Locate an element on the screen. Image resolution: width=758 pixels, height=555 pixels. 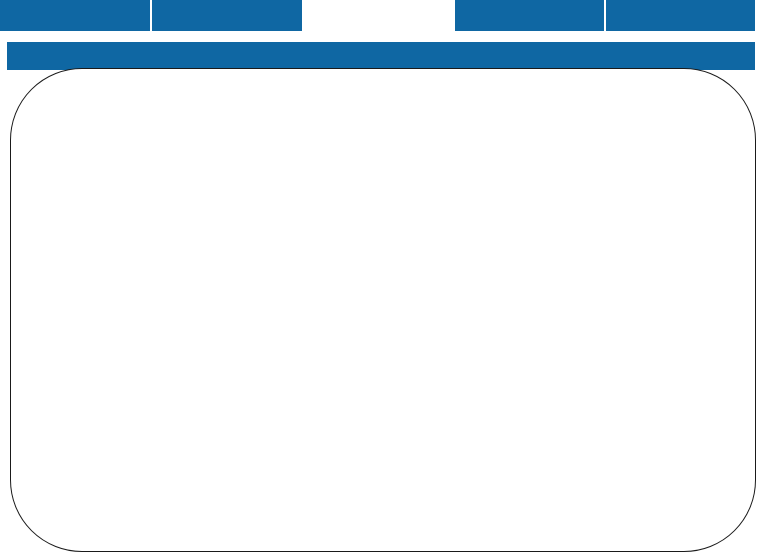
tab-3-active is located at coordinates (378, 15).